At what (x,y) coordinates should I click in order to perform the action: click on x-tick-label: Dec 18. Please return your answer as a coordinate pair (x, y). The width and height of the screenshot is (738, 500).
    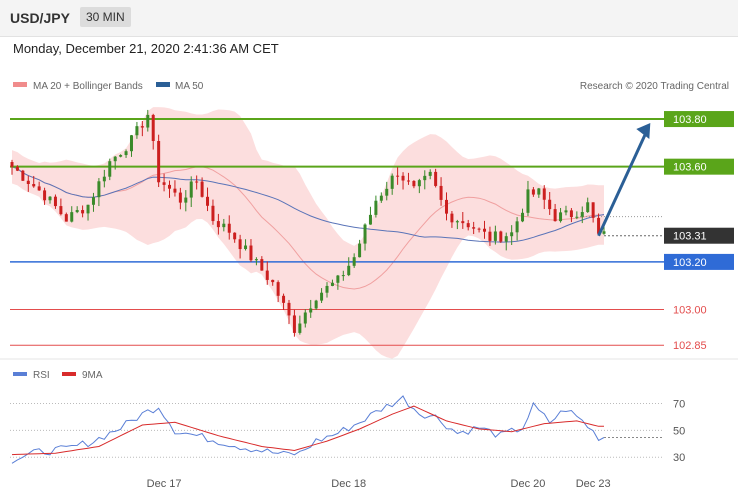
    Looking at the image, I should click on (348, 484).